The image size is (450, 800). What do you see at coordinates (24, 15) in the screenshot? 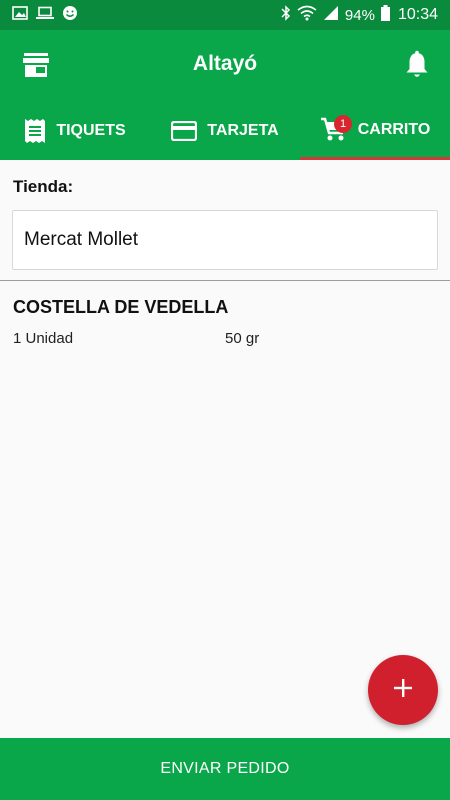
I see `image-icon` at bounding box center [24, 15].